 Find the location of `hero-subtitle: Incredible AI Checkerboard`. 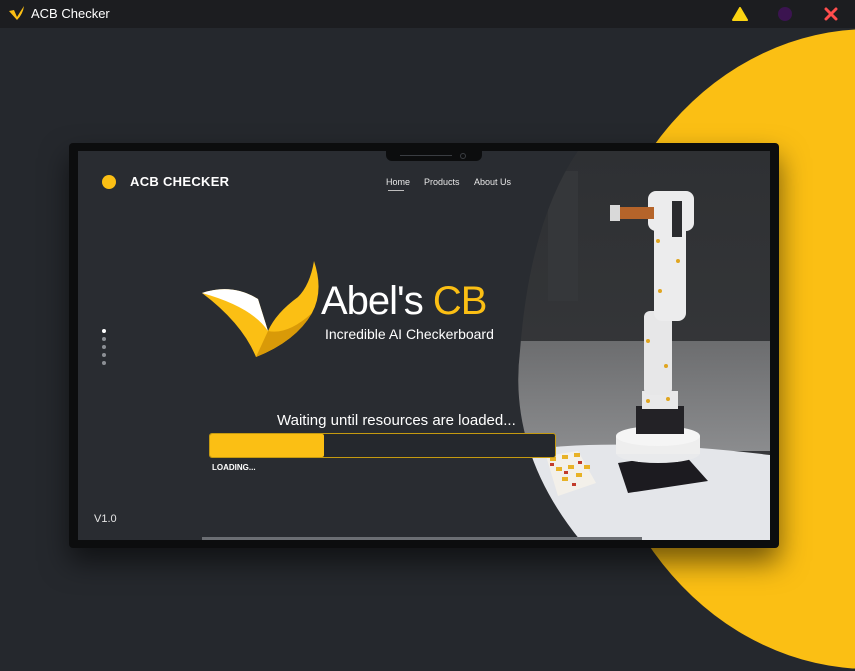

hero-subtitle: Incredible AI Checkerboard is located at coordinates (409, 334).